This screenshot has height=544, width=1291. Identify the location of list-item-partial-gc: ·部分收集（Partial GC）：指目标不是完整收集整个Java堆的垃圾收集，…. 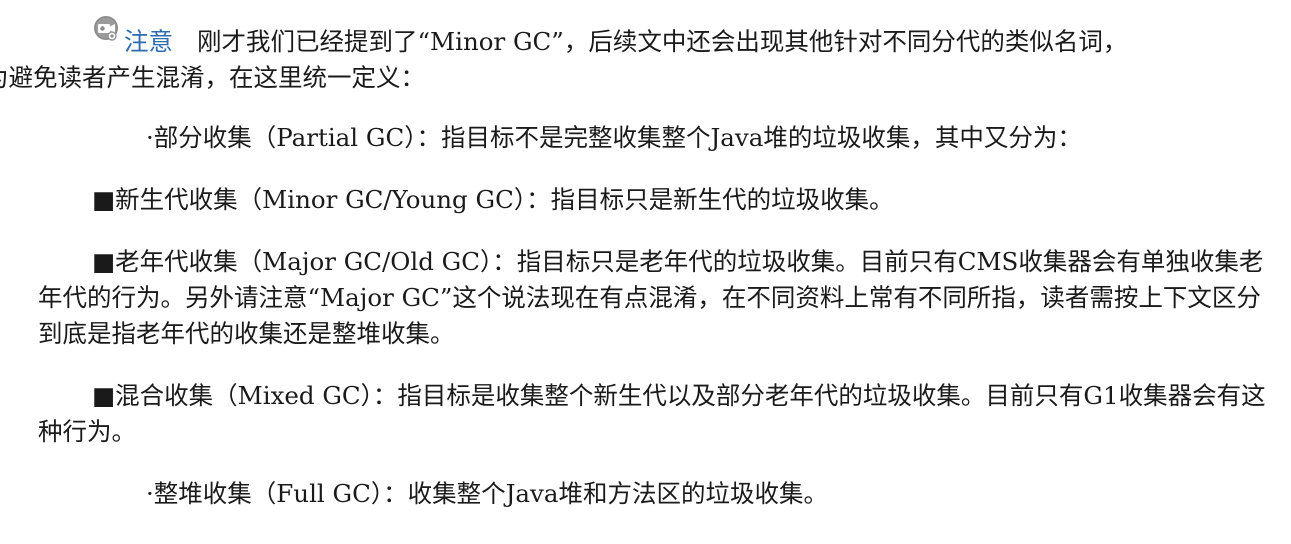
(653, 138).